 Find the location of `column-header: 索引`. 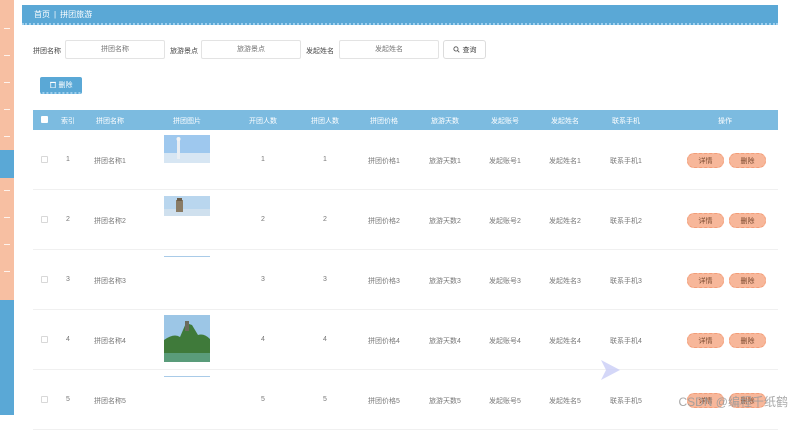

column-header: 索引 is located at coordinates (68, 121).